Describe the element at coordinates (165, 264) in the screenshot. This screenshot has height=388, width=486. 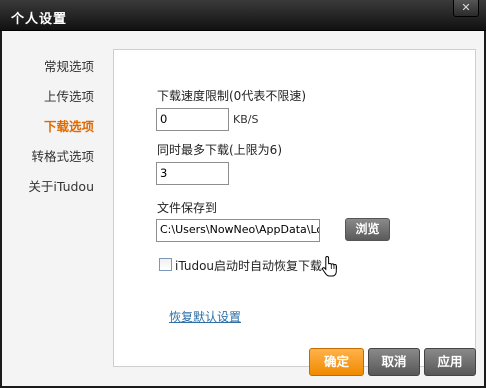
I see `auto-resume-checkbox` at that location.